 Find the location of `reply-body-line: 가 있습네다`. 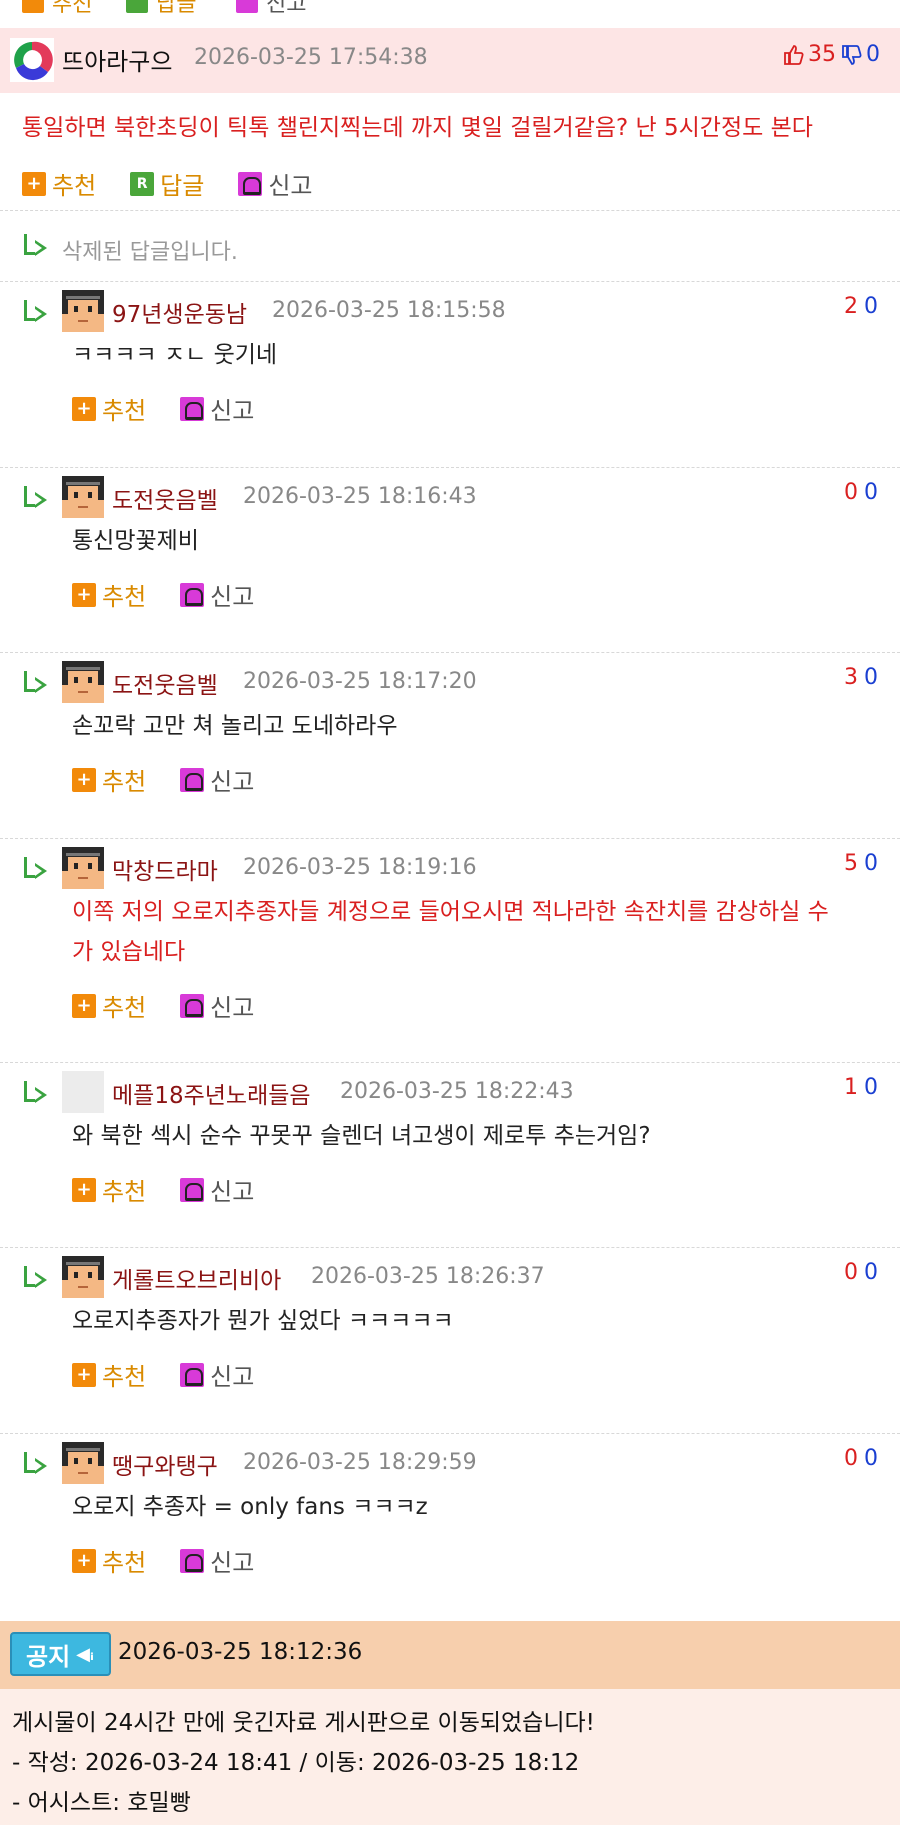

reply-body-line: 가 있습네다 is located at coordinates (129, 952).